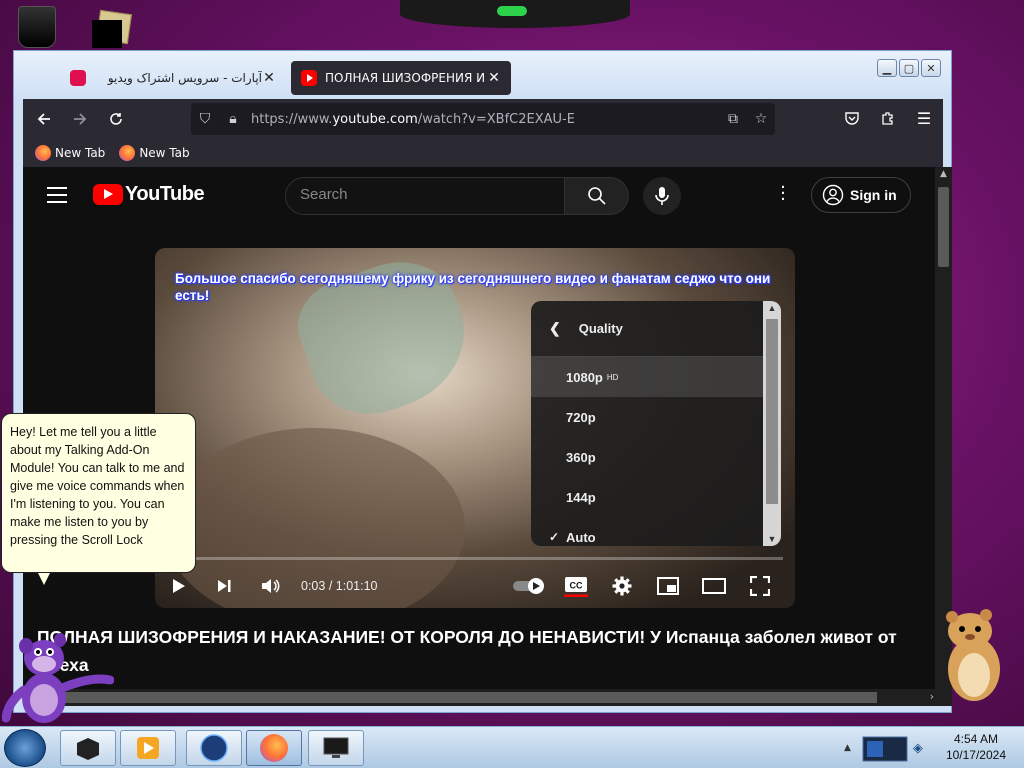  I want to click on gear-icon, so click(622, 586).